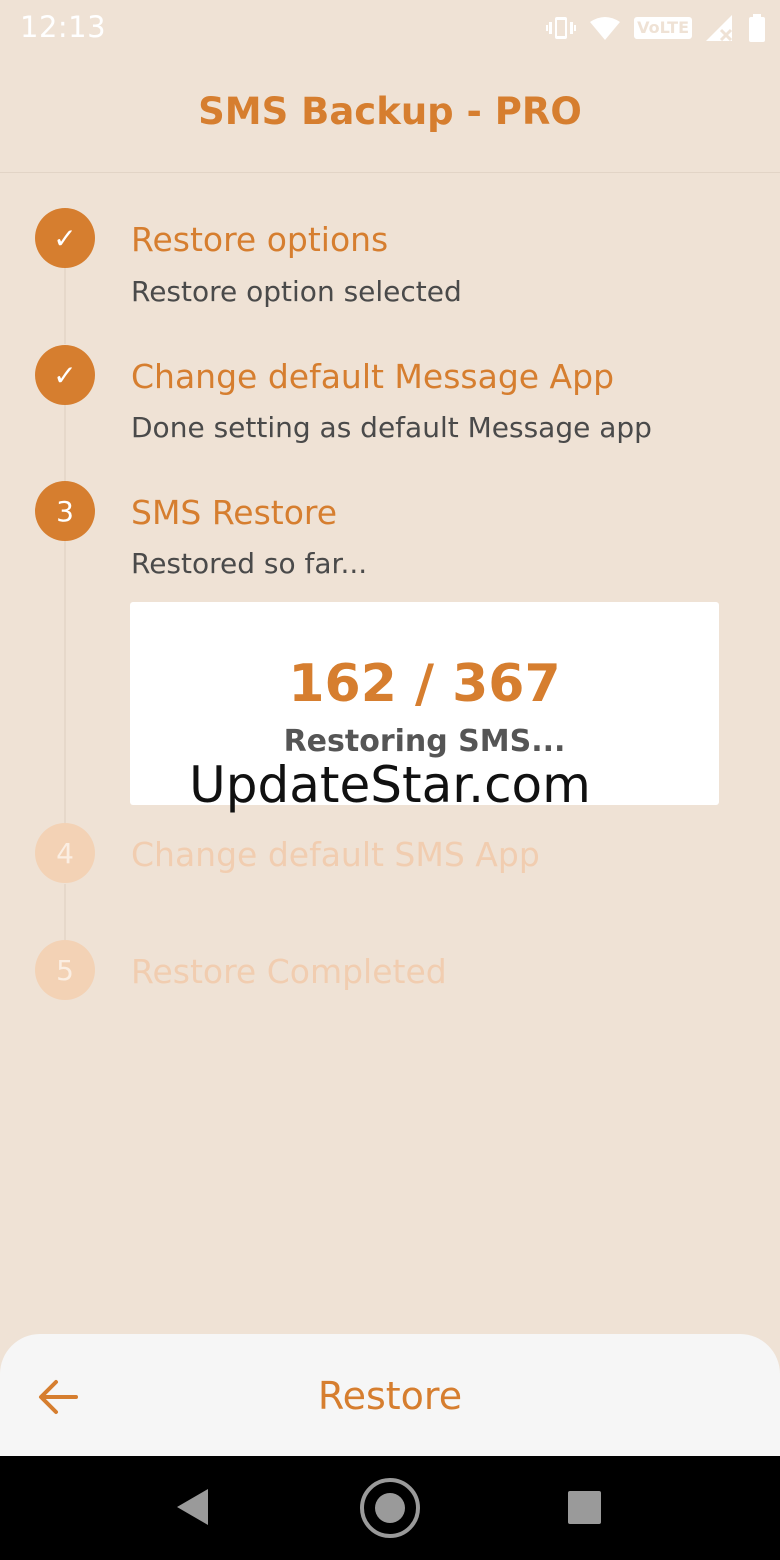 Image resolution: width=780 pixels, height=1560 pixels. I want to click on nav-back-icon, so click(192, 1509).